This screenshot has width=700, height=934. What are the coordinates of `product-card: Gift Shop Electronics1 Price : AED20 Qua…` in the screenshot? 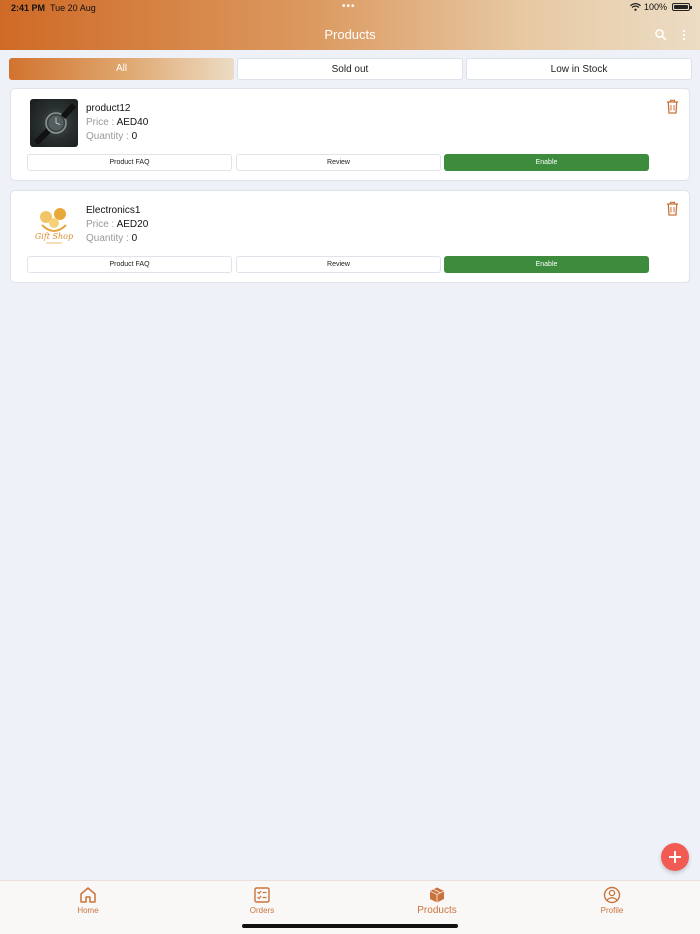 It's located at (350, 236).